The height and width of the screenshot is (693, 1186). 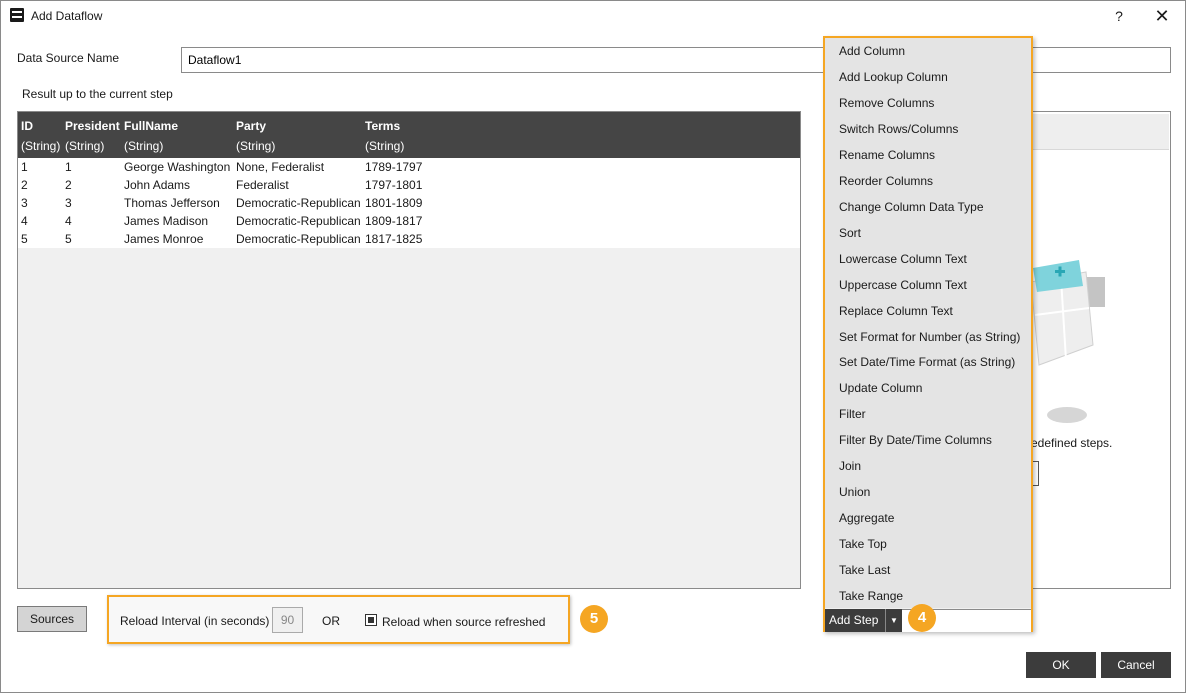 I want to click on menu-item-set-format-for-number: Set Format for Number (as String), so click(x=929, y=337).